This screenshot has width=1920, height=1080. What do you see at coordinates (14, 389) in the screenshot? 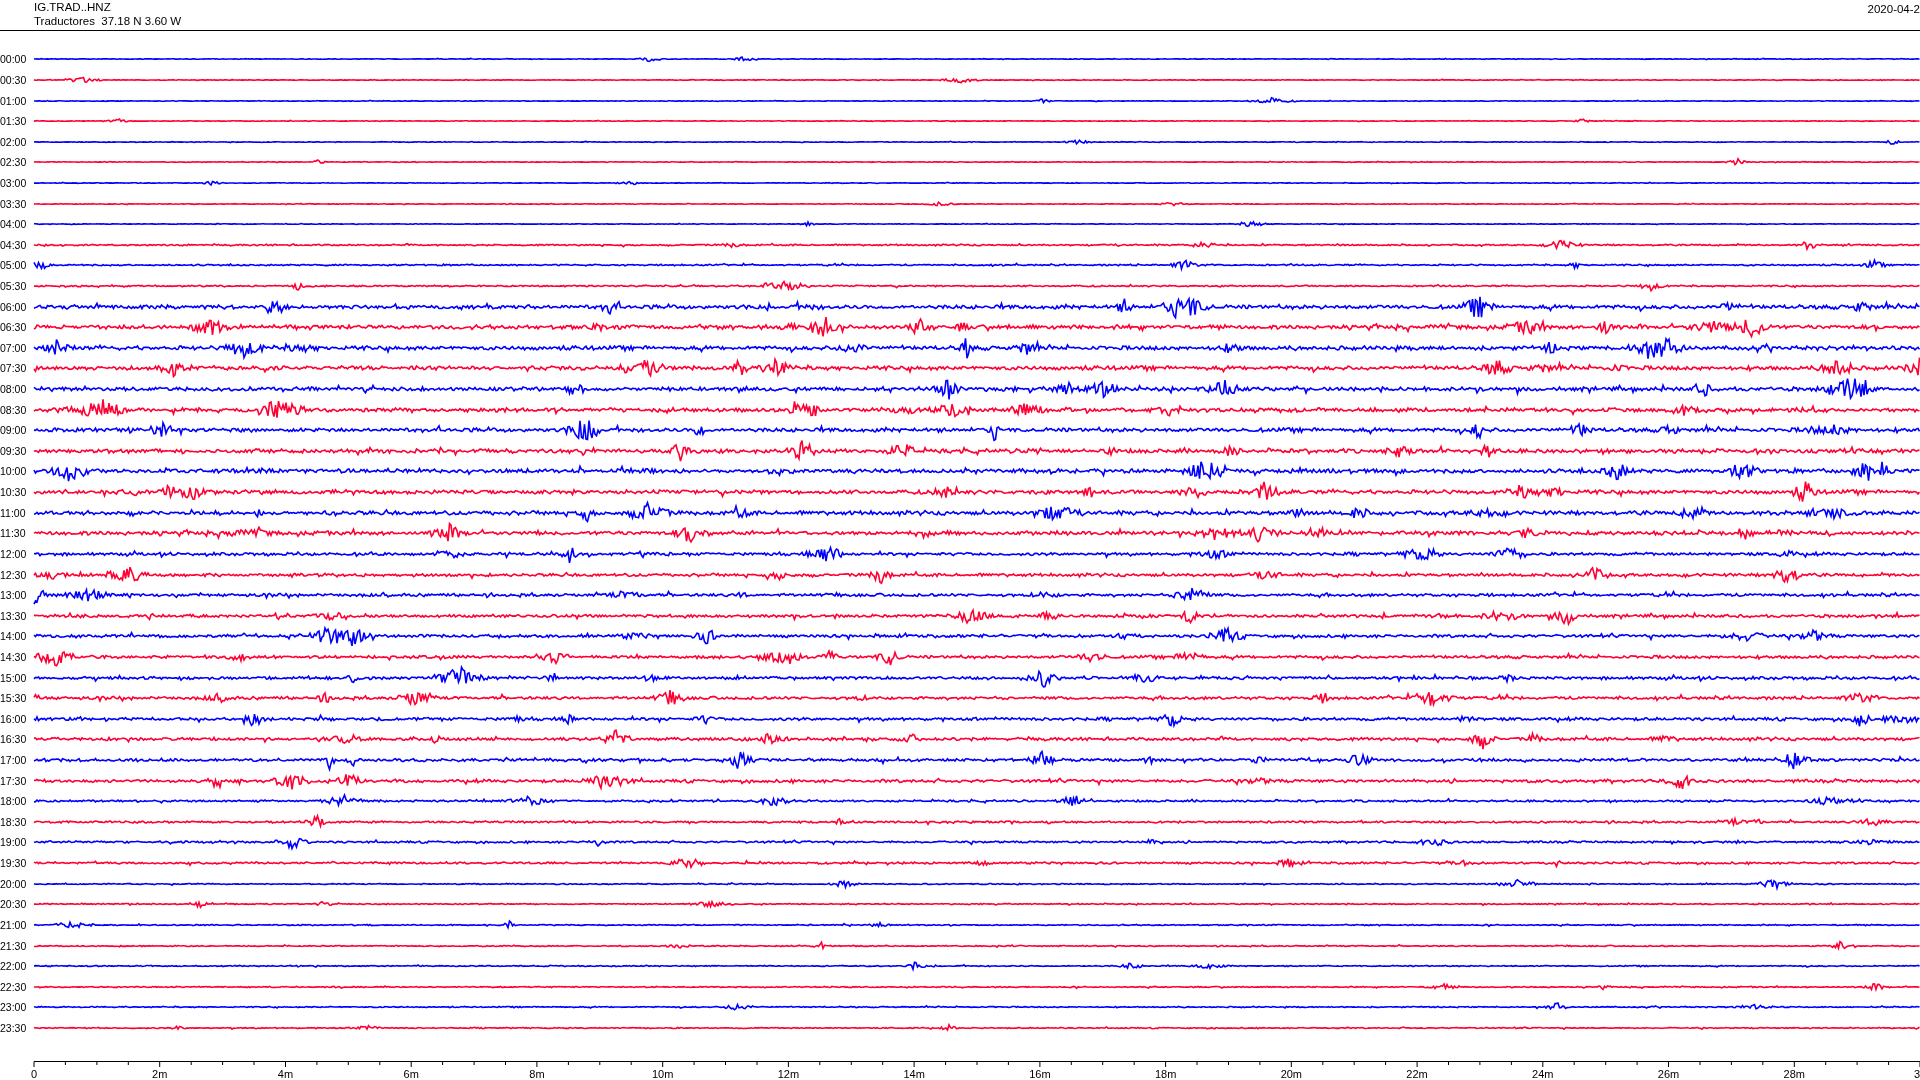
I see `time-label: 08:00` at bounding box center [14, 389].